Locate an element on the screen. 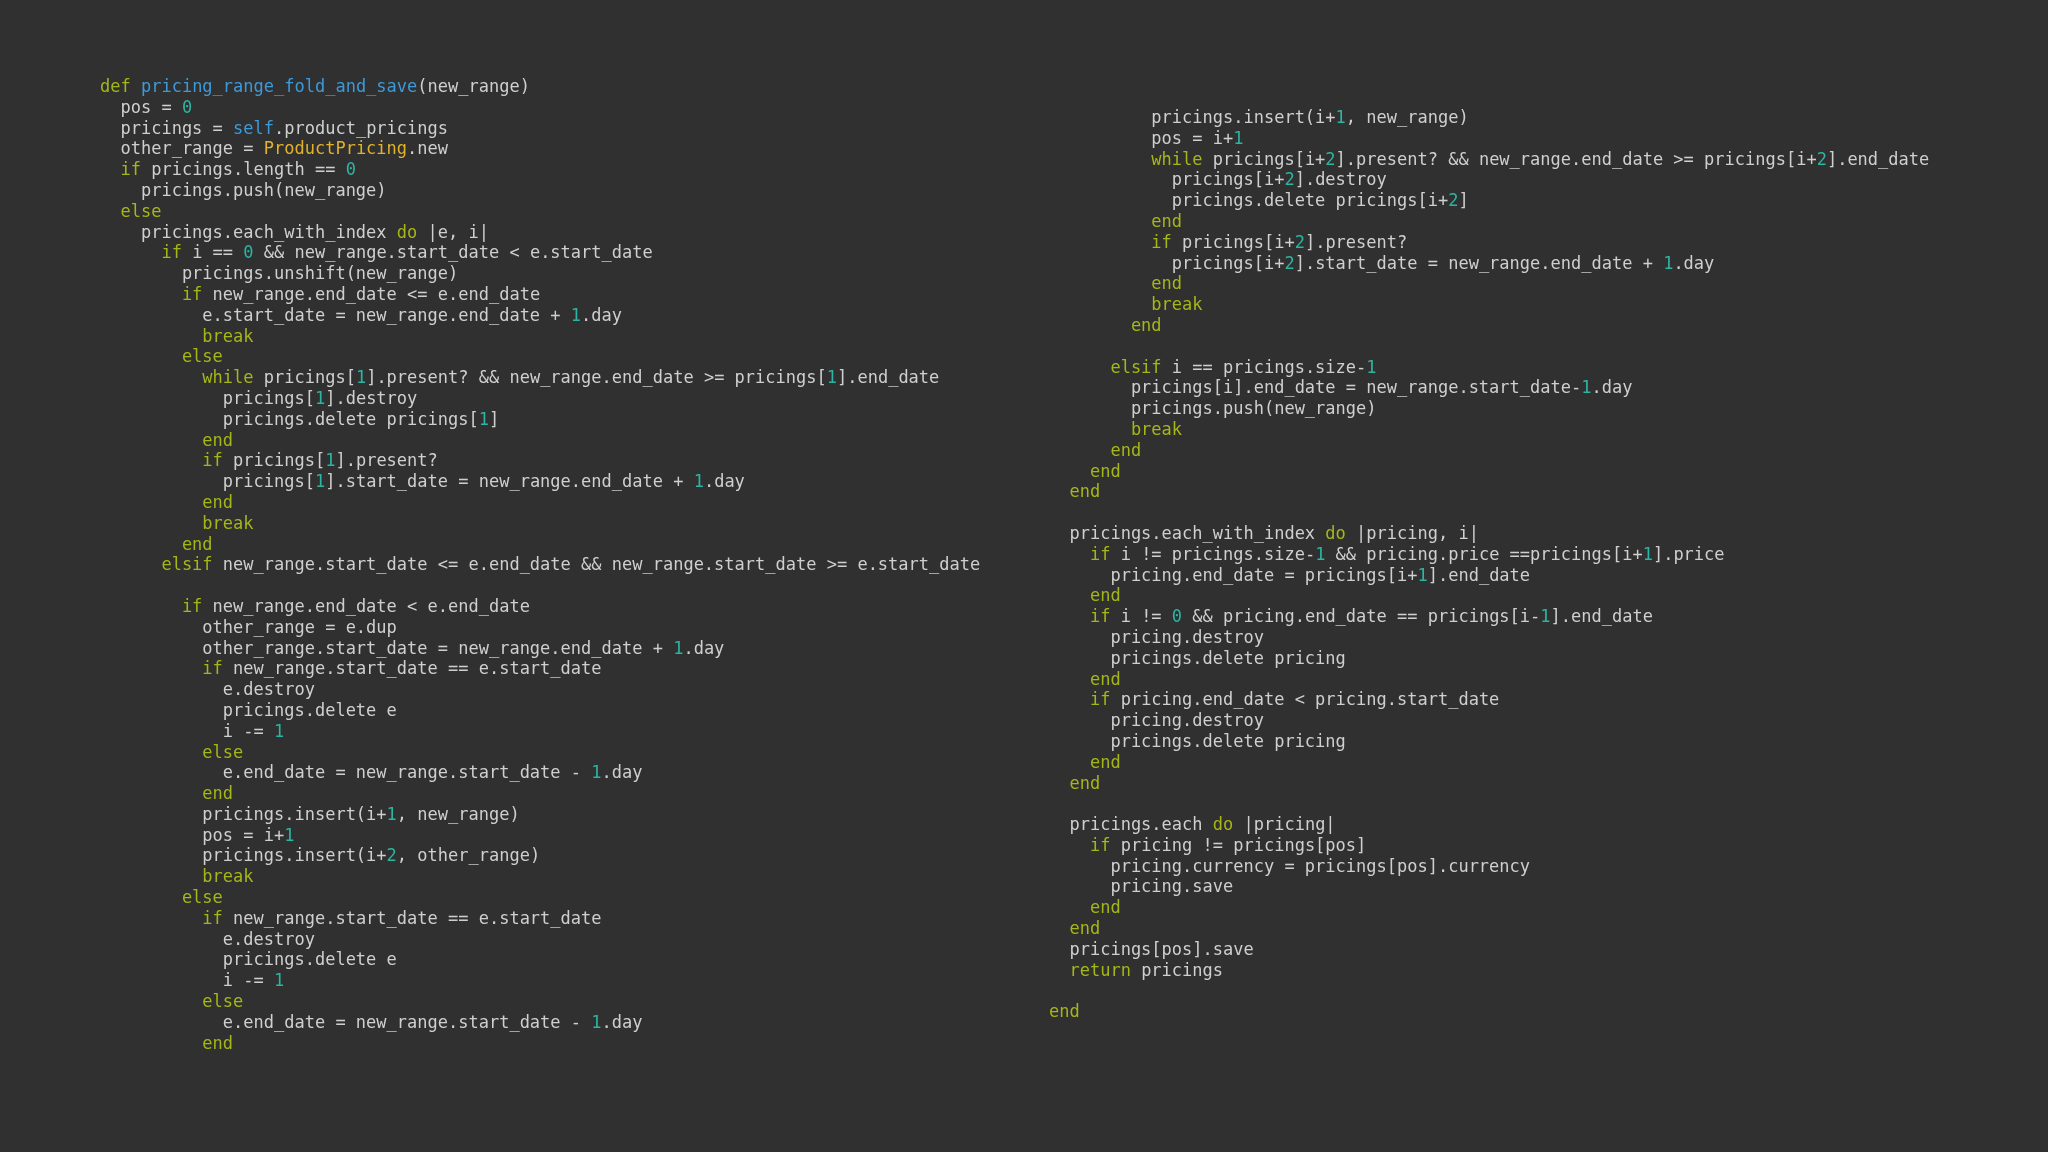 This screenshot has height=1152, width=2048. code-line: pricings[1].start_date = new_range.end_date + 1.day is located at coordinates (483, 481).